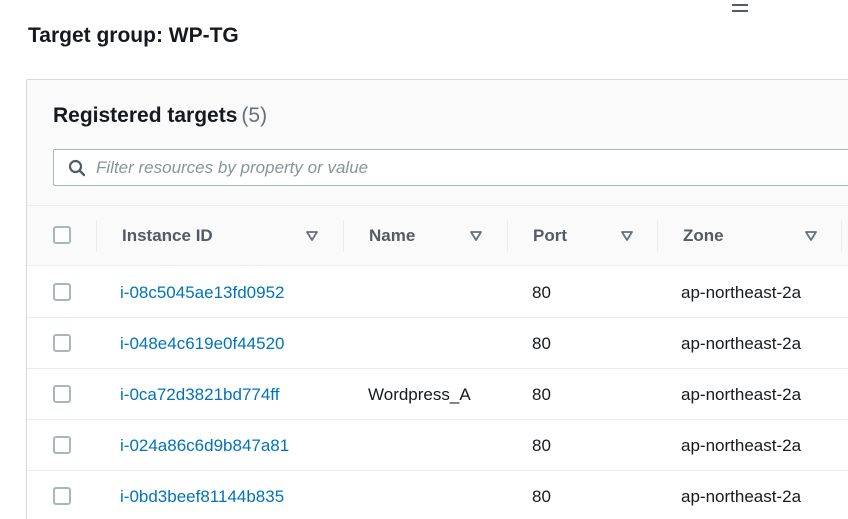 This screenshot has width=848, height=519. What do you see at coordinates (444, 236) in the screenshot?
I see `column-header-name: Name` at bounding box center [444, 236].